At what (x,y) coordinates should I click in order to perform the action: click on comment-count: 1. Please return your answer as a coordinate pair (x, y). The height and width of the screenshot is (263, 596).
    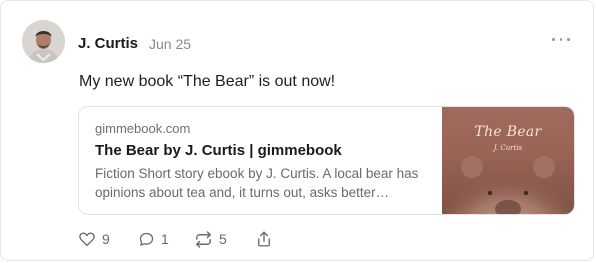
    Looking at the image, I should click on (165, 239).